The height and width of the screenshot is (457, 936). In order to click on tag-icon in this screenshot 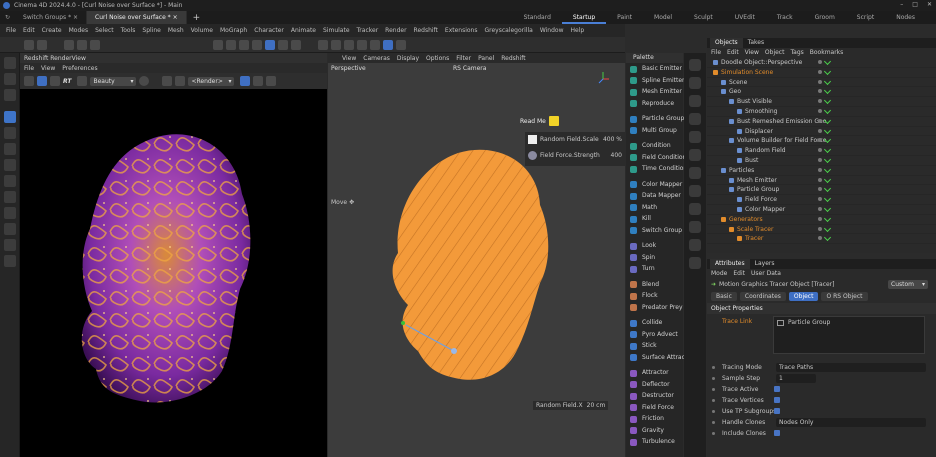, I will do `click(695, 245)`.